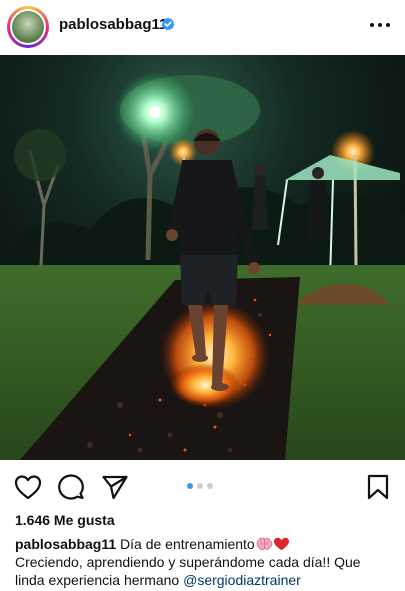 This screenshot has width=405, height=591. Describe the element at coordinates (264, 543) in the screenshot. I see `brain-emoji-icon` at that location.